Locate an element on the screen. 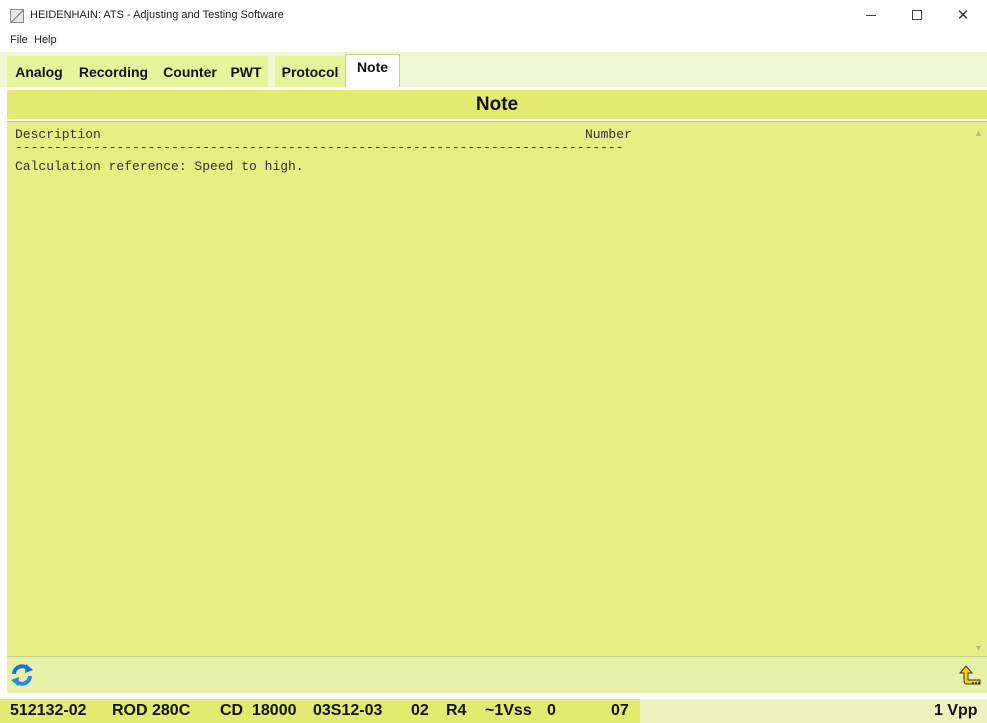  menu-bar: File Help is located at coordinates (493, 40).